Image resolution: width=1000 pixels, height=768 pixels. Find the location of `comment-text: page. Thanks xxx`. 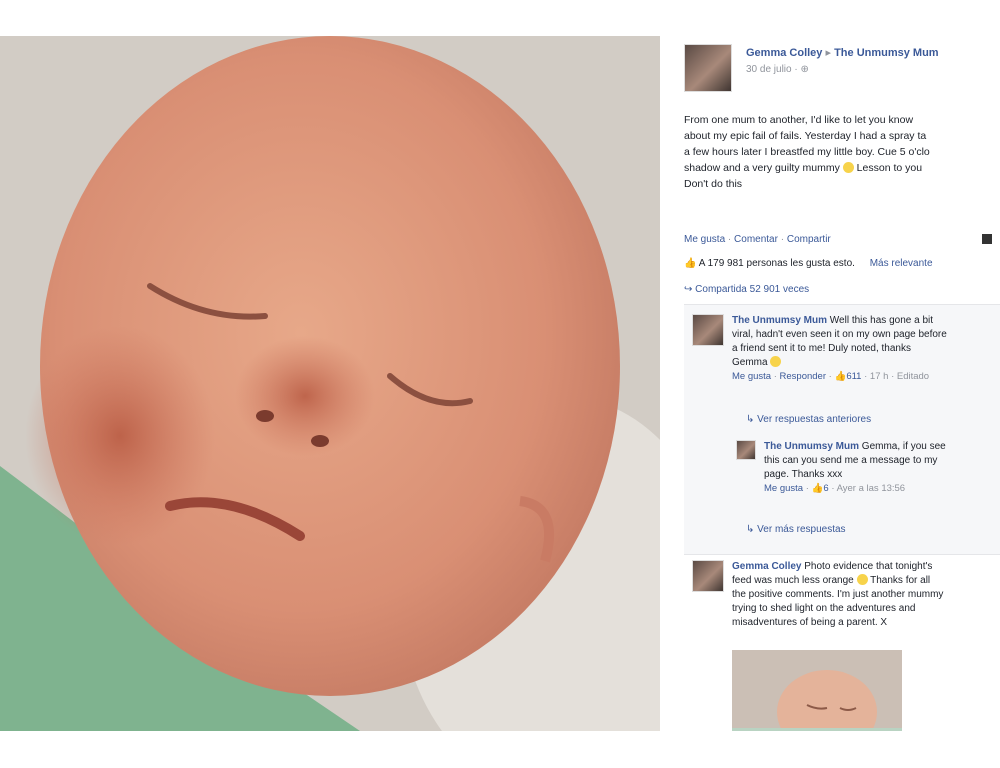

comment-text: page. Thanks xxx is located at coordinates (803, 474).